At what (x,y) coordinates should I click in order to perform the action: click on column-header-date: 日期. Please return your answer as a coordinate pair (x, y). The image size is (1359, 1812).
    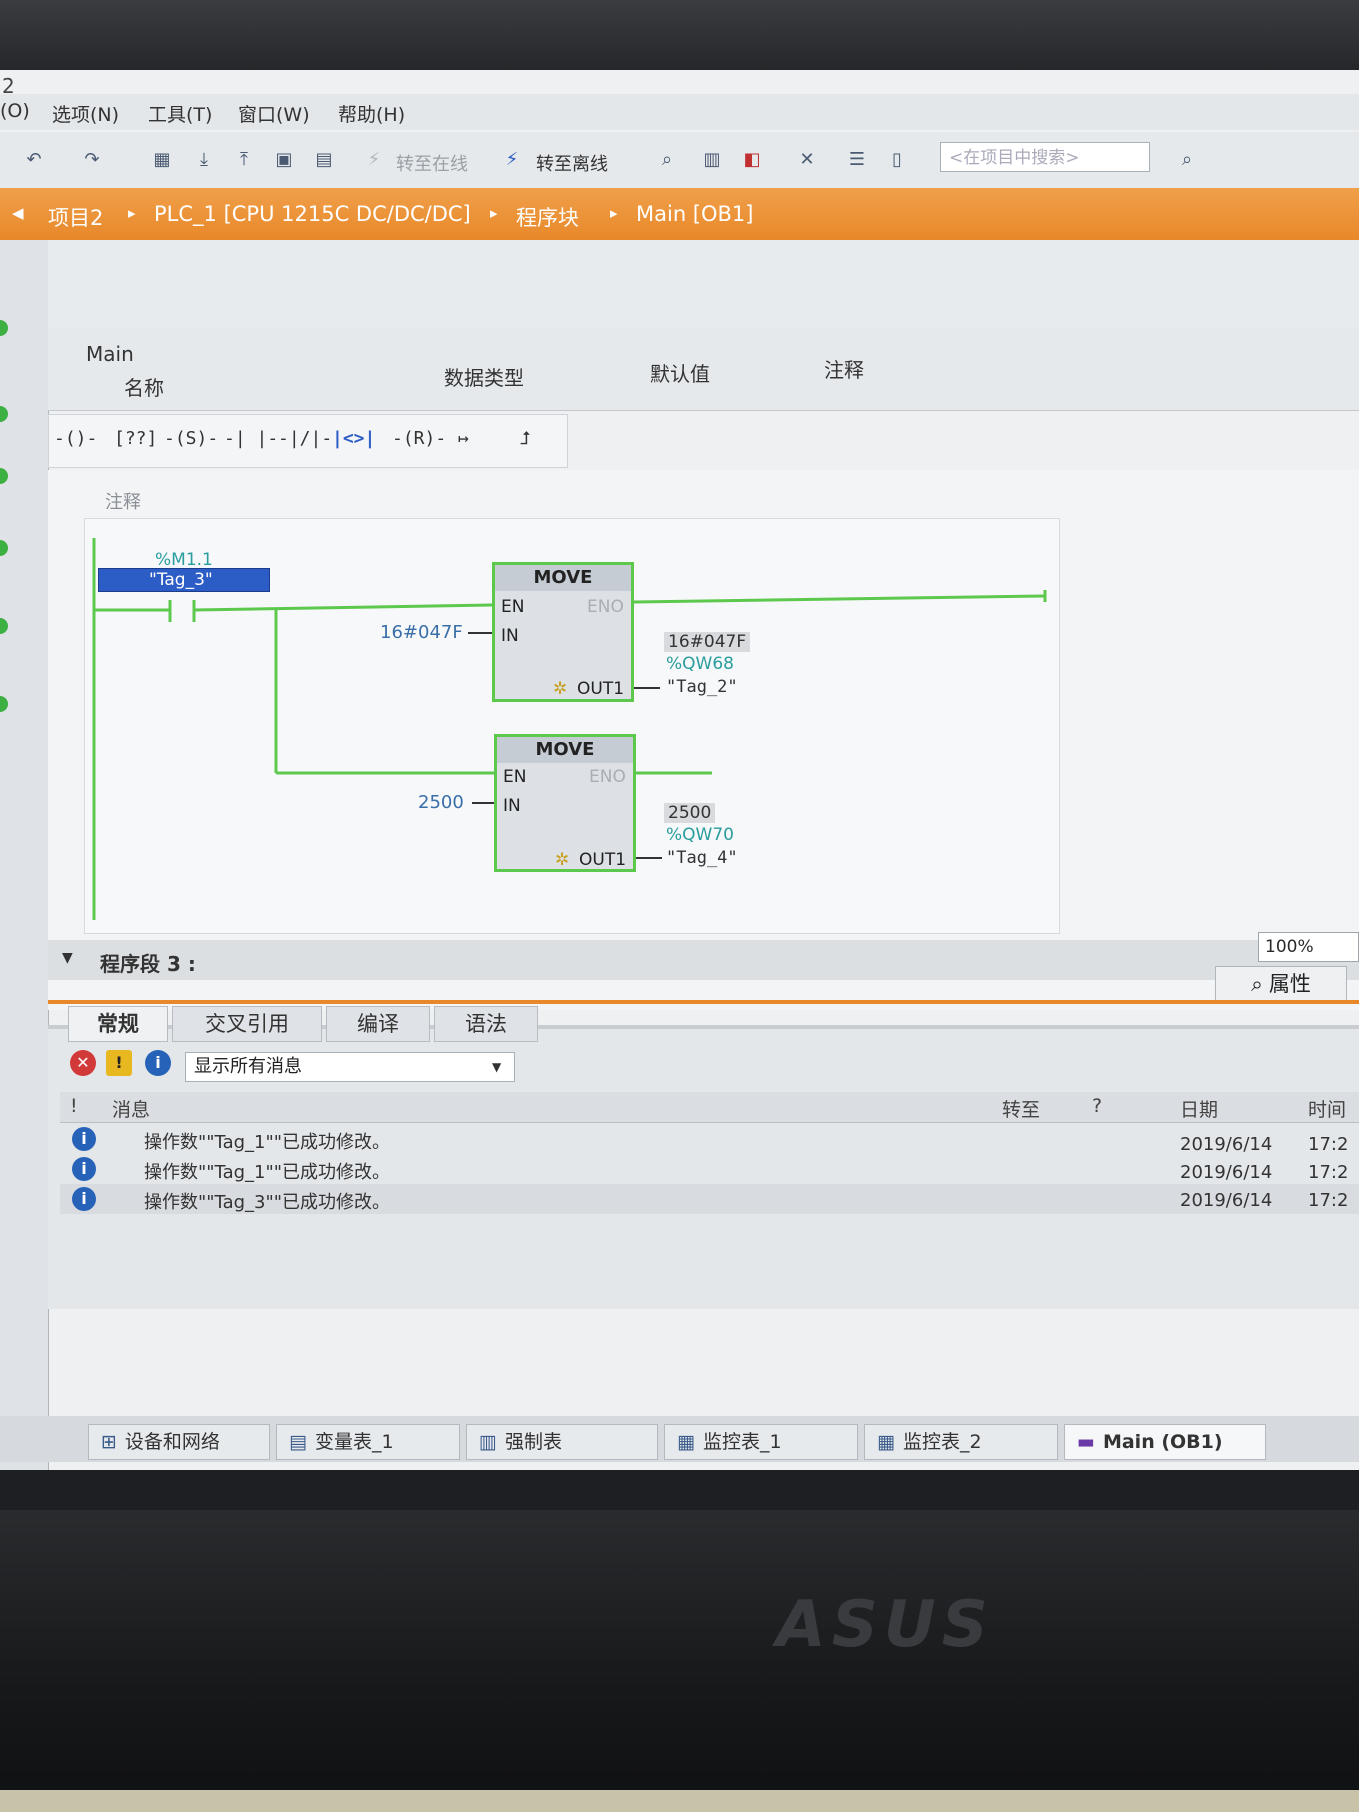
    Looking at the image, I should click on (1199, 1108).